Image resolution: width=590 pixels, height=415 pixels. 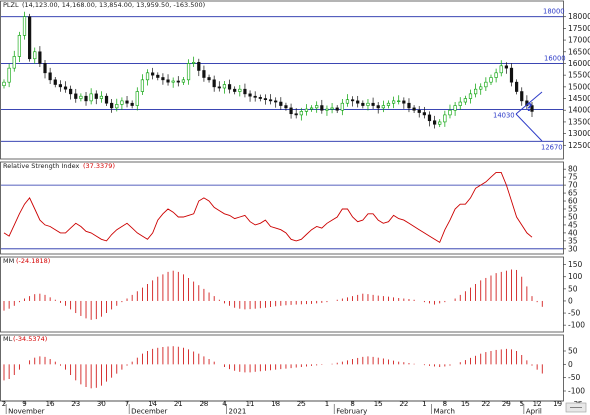 I want to click on mm-title: MM, so click(x=8, y=261).